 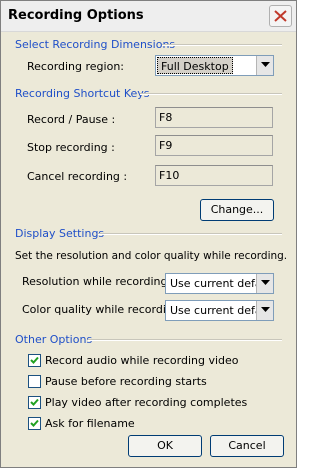 I want to click on title-bar: Recording Options, so click(x=148, y=16).